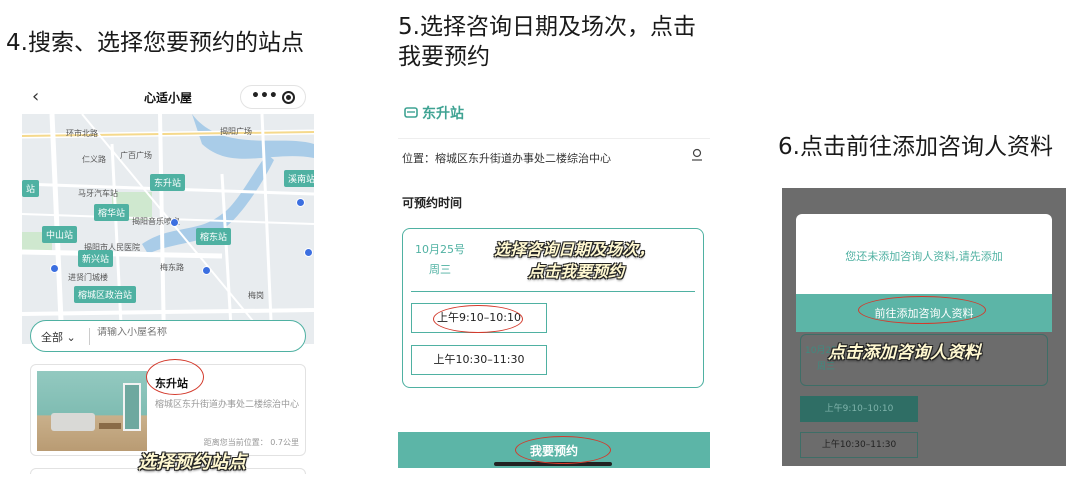 The width and height of the screenshot is (1080, 496). What do you see at coordinates (155, 43) in the screenshot?
I see `step4-title: 4.搜索、选择您要预约的站点` at bounding box center [155, 43].